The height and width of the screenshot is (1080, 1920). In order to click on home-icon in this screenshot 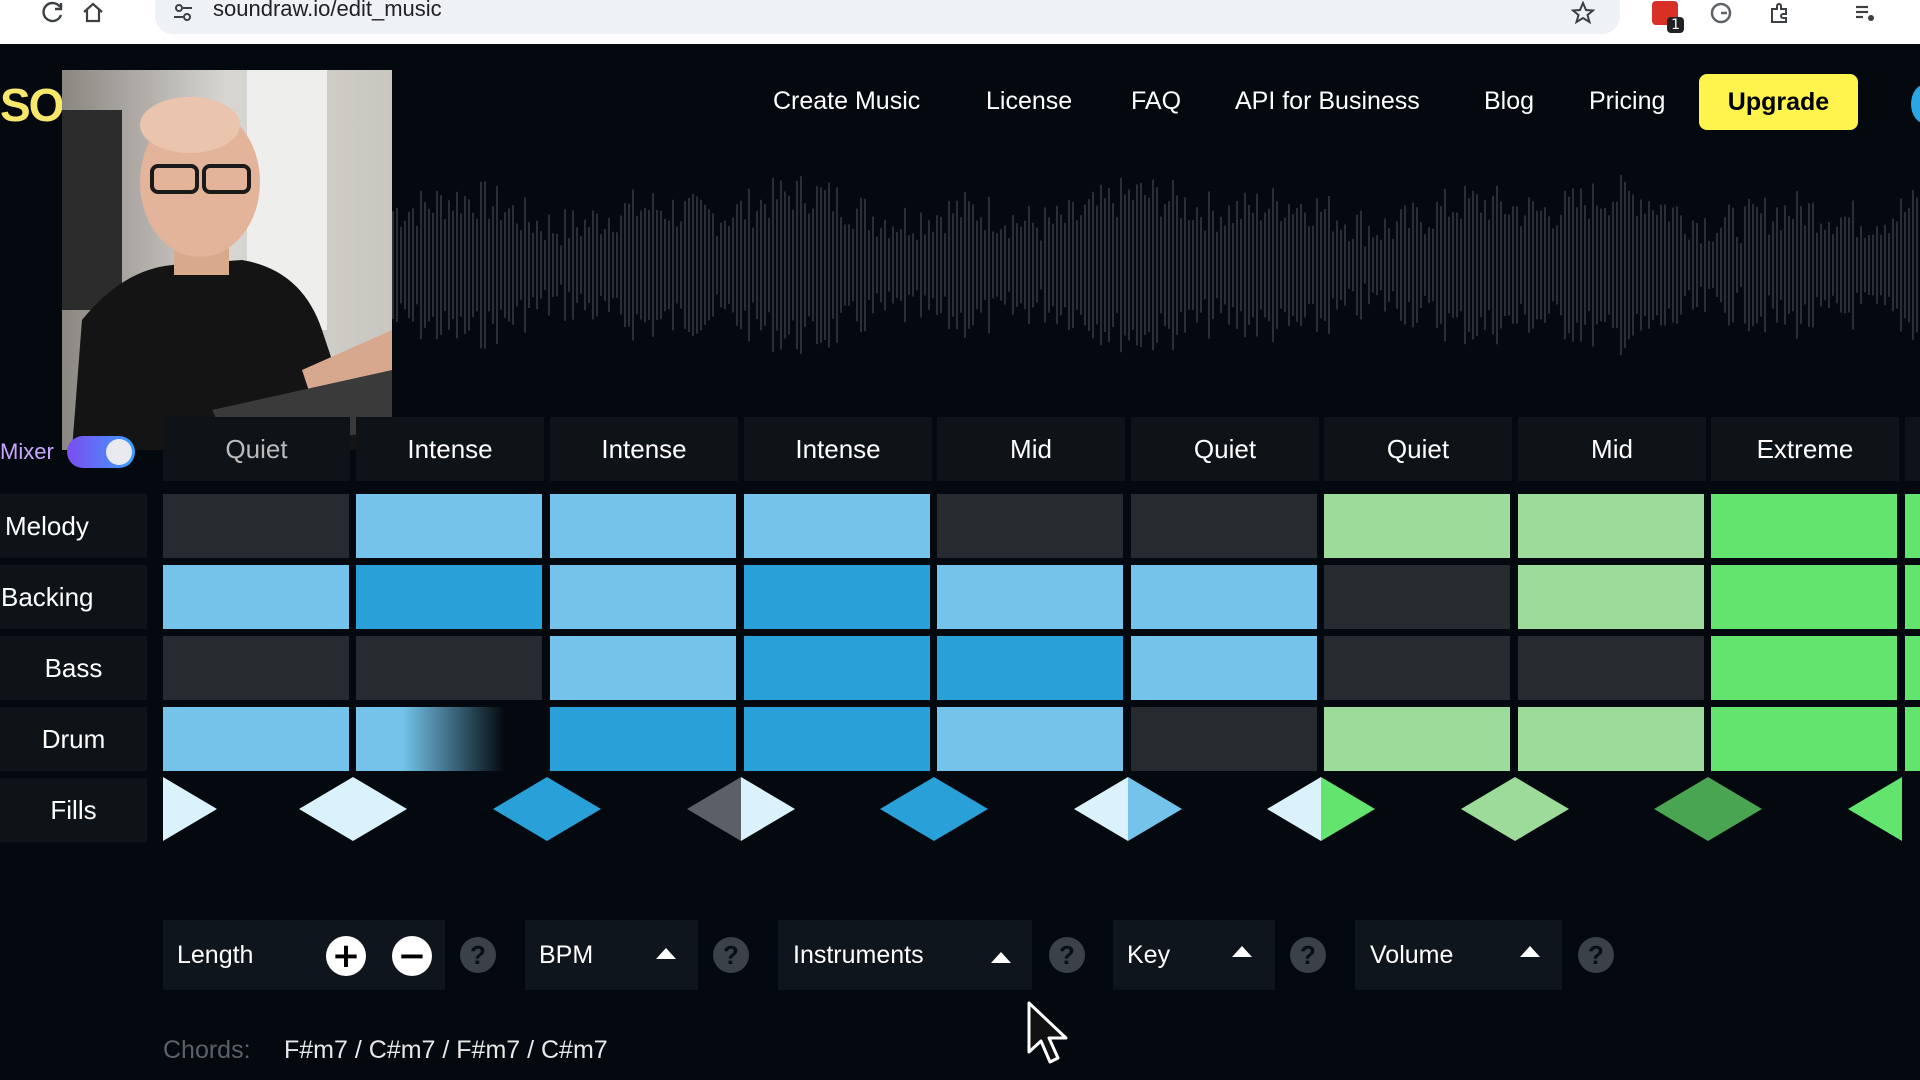, I will do `click(93, 13)`.